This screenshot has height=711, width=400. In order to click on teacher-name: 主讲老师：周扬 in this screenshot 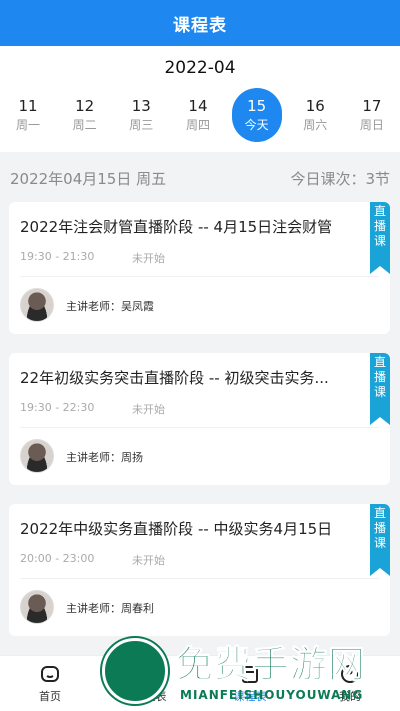, I will do `click(104, 457)`.